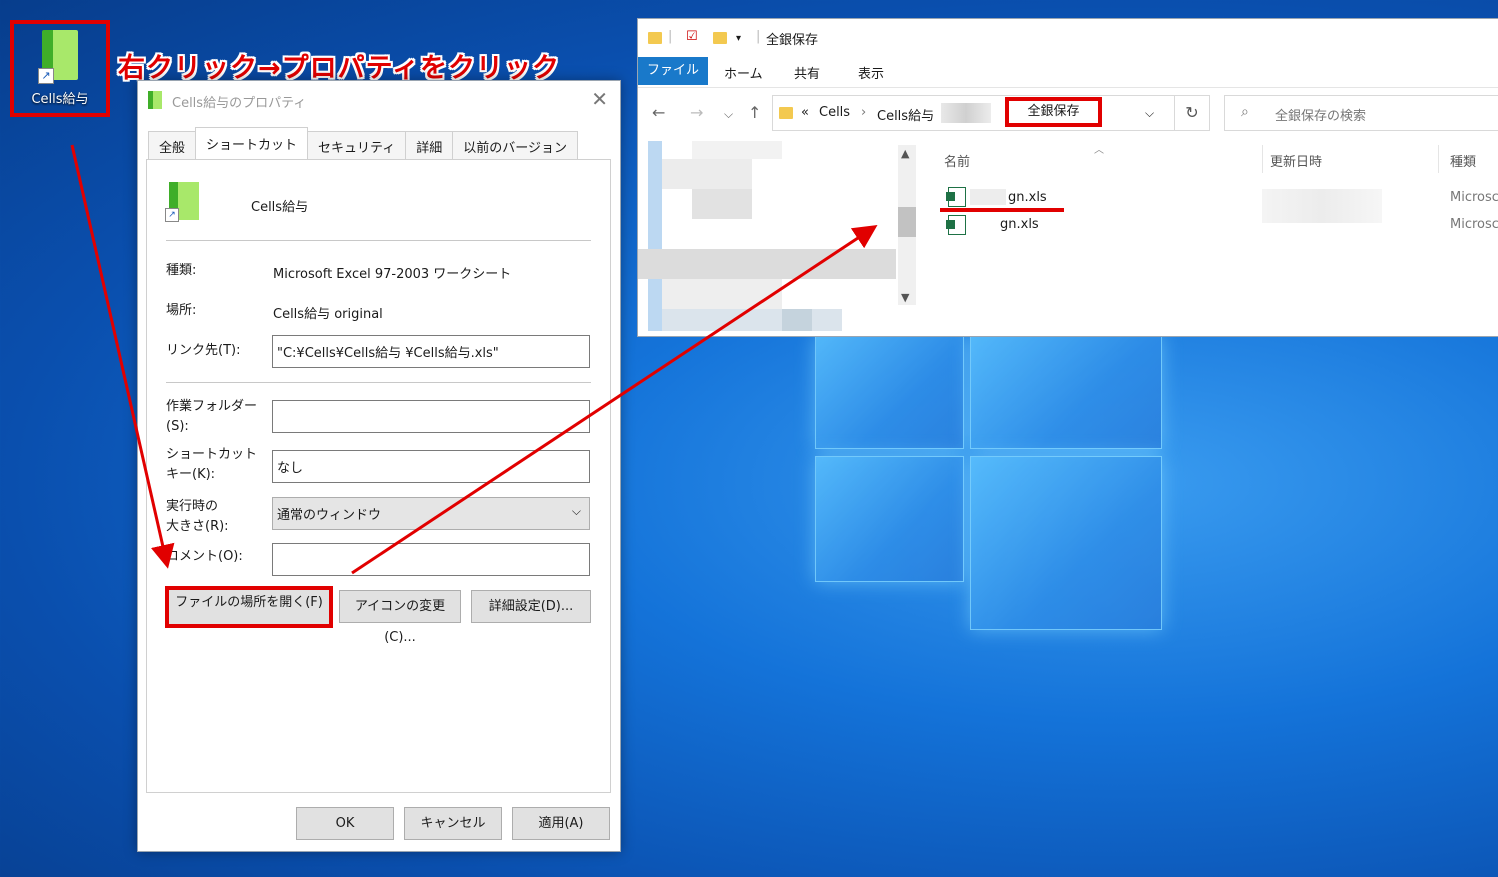 This screenshot has width=1498, height=877. What do you see at coordinates (907, 222) in the screenshot?
I see `scrollbar-thumb` at bounding box center [907, 222].